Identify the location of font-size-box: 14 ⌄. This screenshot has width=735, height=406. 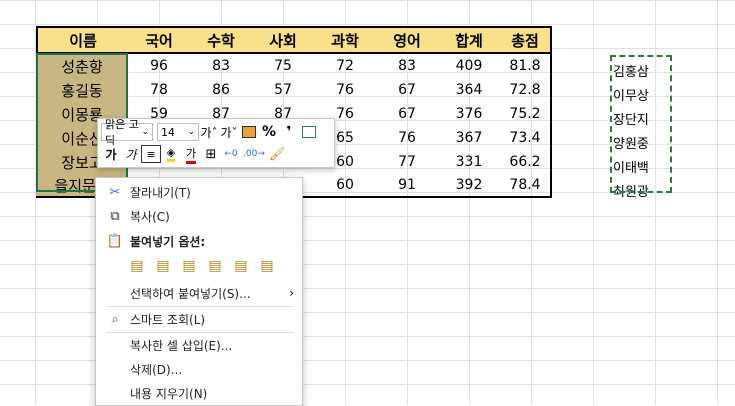
(178, 132).